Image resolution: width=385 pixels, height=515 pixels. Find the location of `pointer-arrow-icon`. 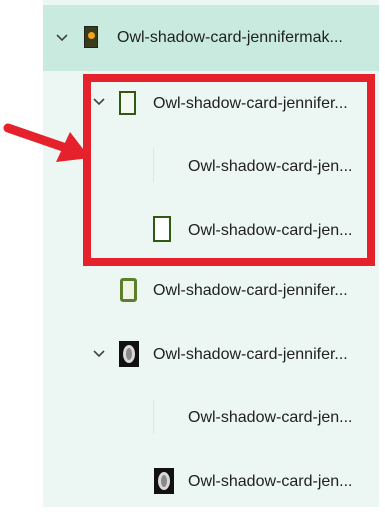

pointer-arrow-icon is located at coordinates (46, 142).